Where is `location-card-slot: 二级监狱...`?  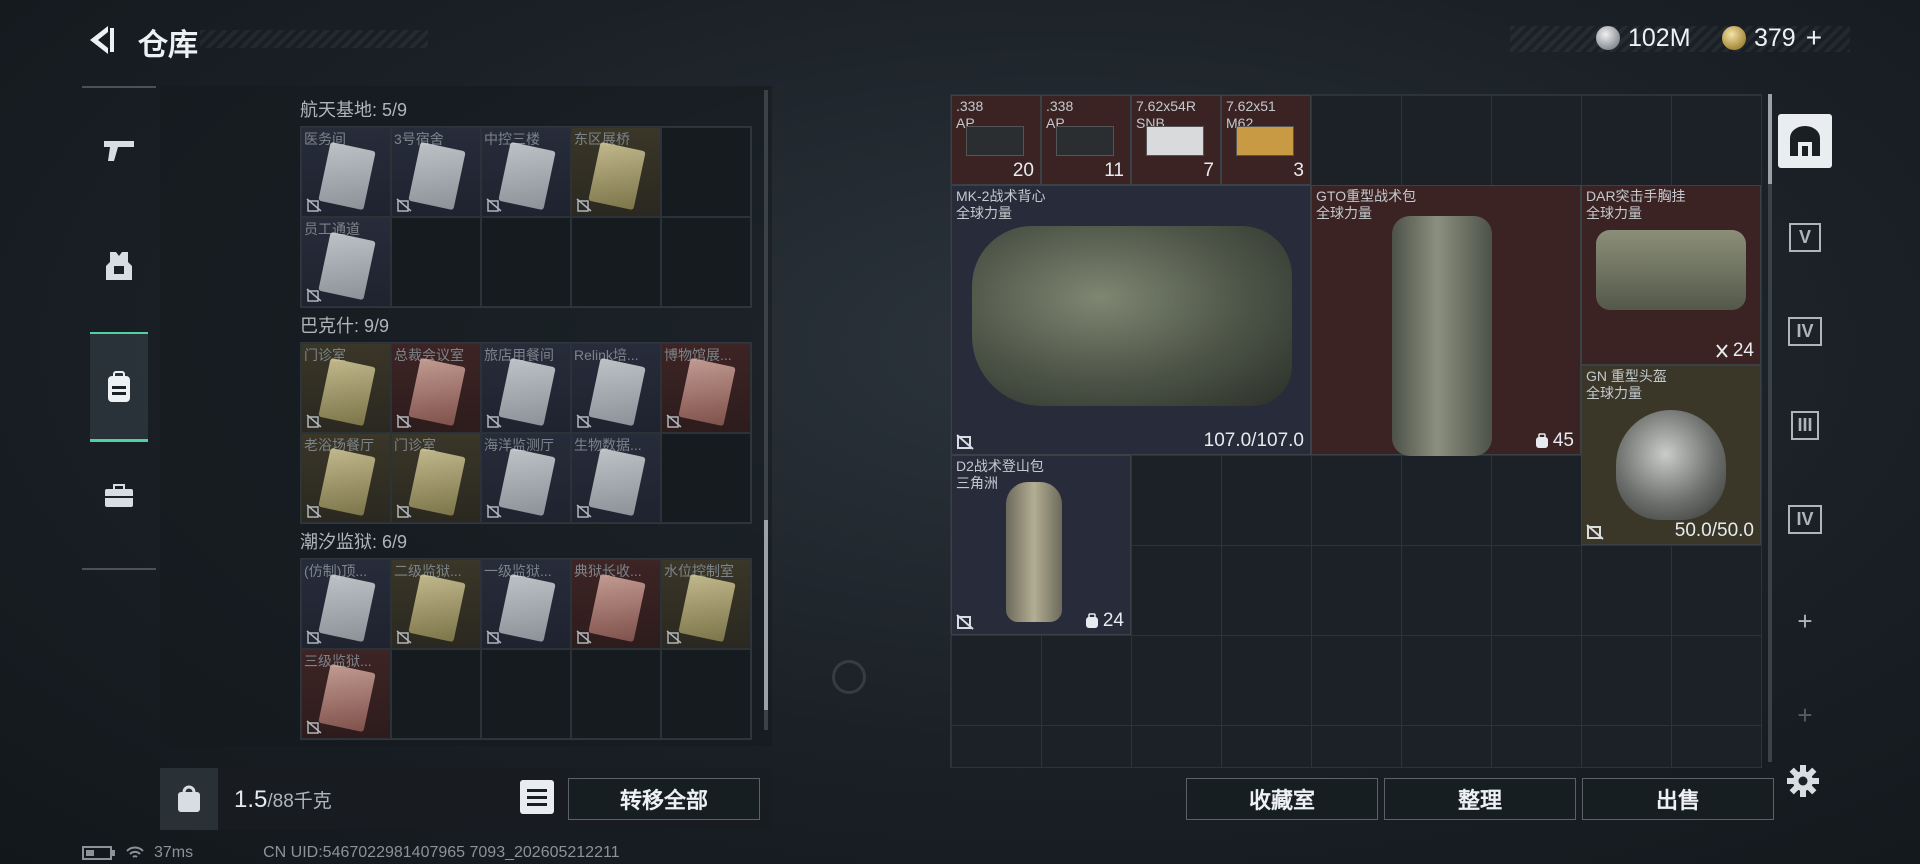
location-card-slot: 二级监狱... is located at coordinates (436, 604).